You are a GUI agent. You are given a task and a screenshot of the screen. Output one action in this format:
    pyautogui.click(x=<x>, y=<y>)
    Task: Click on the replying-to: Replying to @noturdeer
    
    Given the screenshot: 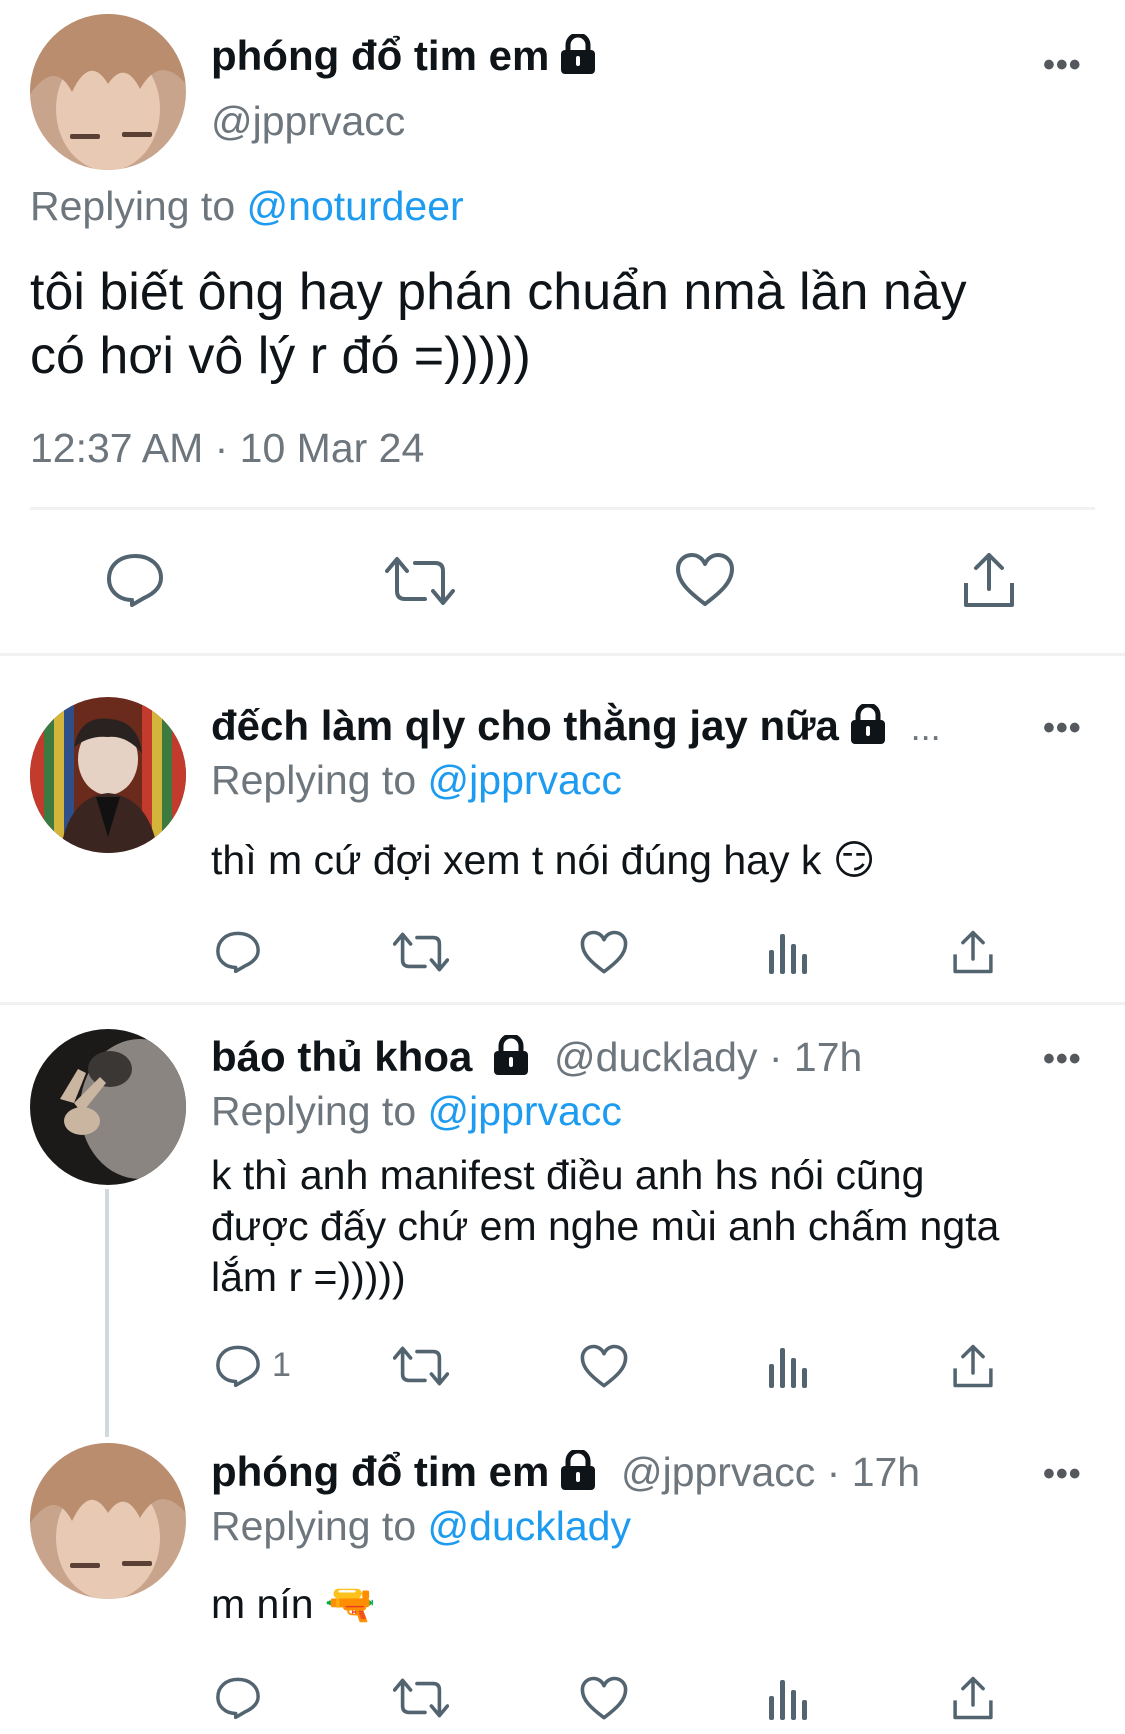 What is the action you would take?
    pyautogui.click(x=247, y=206)
    